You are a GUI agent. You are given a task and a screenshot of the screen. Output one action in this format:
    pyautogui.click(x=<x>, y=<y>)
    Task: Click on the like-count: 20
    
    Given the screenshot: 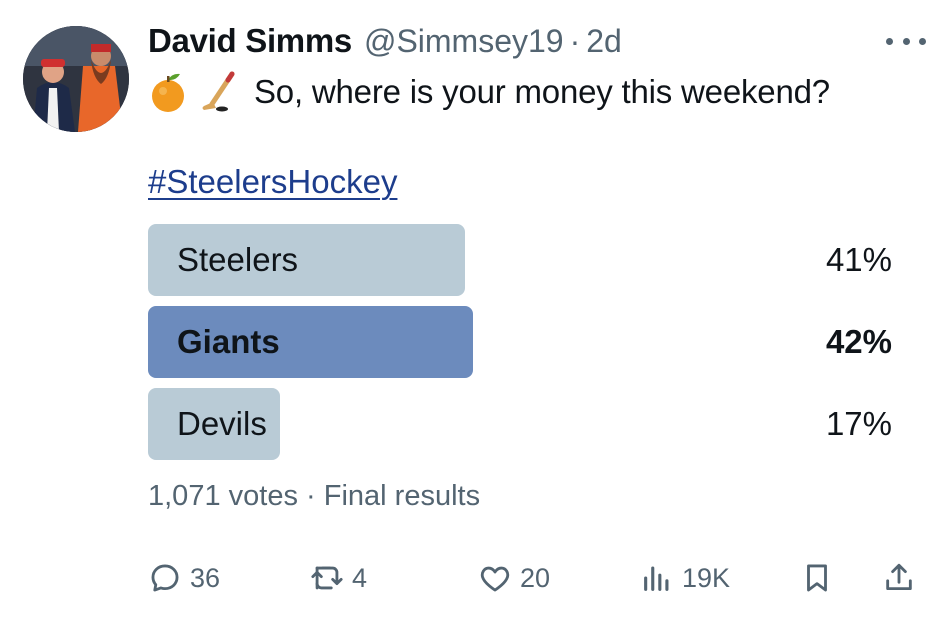 What is the action you would take?
    pyautogui.click(x=535, y=577)
    